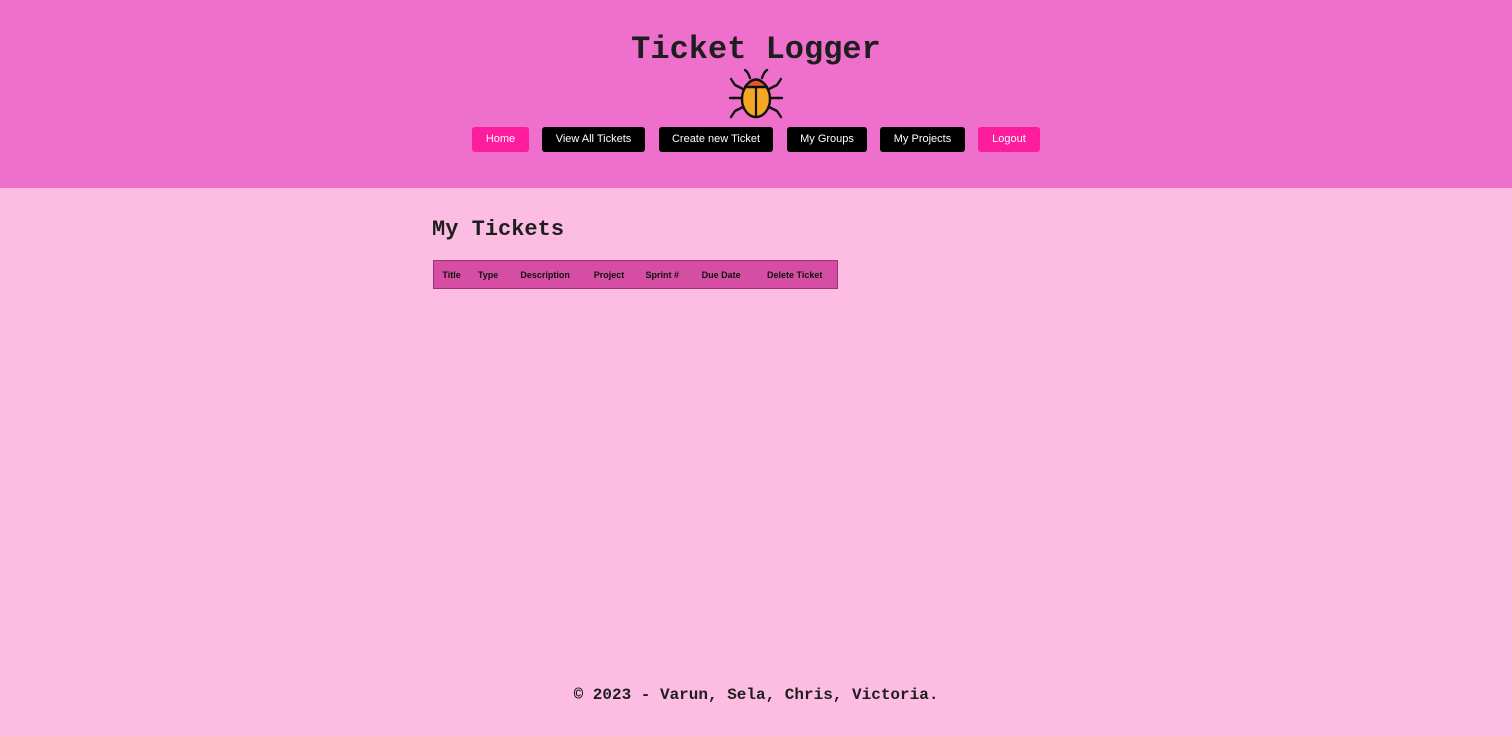 This screenshot has height=736, width=1512. What do you see at coordinates (609, 274) in the screenshot?
I see `column-header-project: Project` at bounding box center [609, 274].